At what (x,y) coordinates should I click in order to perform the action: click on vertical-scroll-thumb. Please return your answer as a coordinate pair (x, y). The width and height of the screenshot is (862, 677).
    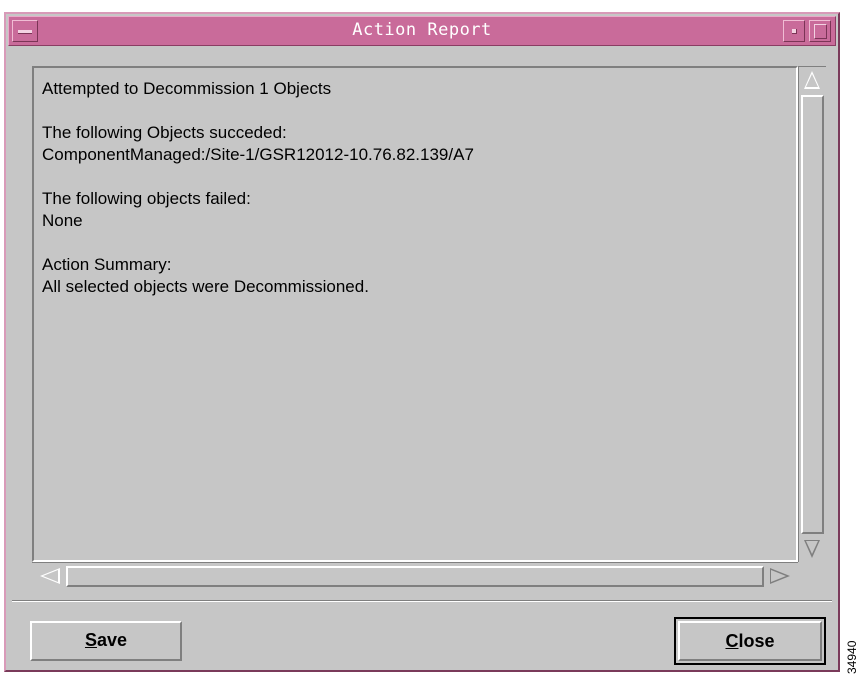
    Looking at the image, I should click on (812, 314).